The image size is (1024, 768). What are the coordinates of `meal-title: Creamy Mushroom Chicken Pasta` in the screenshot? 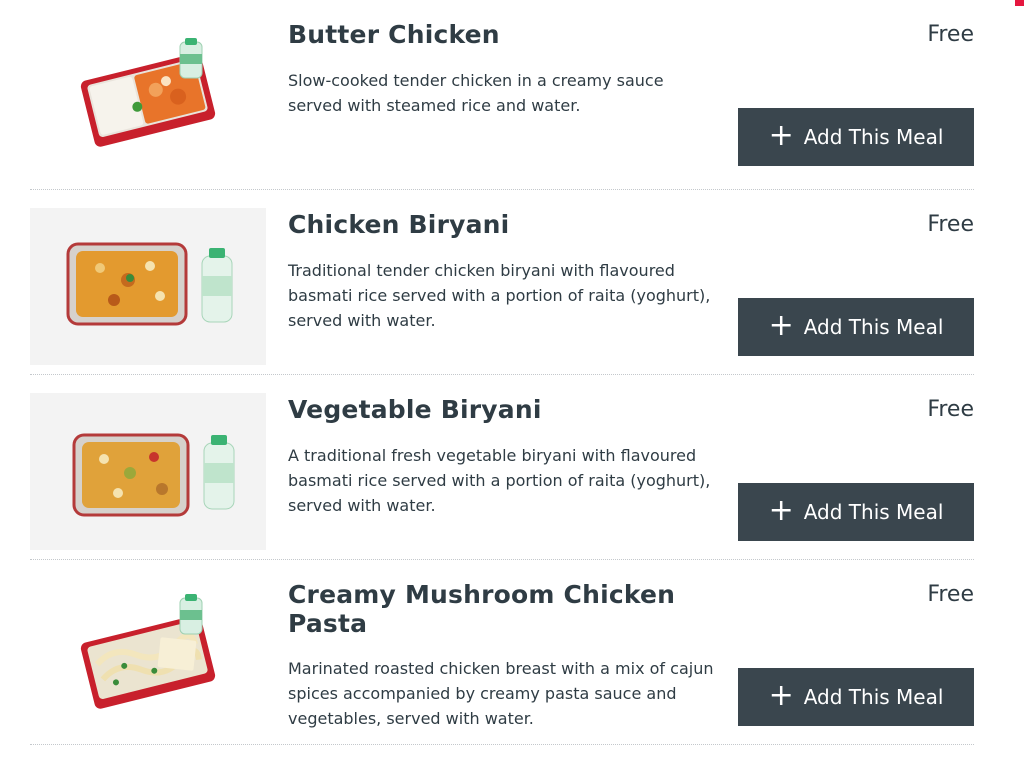 It's located at (482, 609).